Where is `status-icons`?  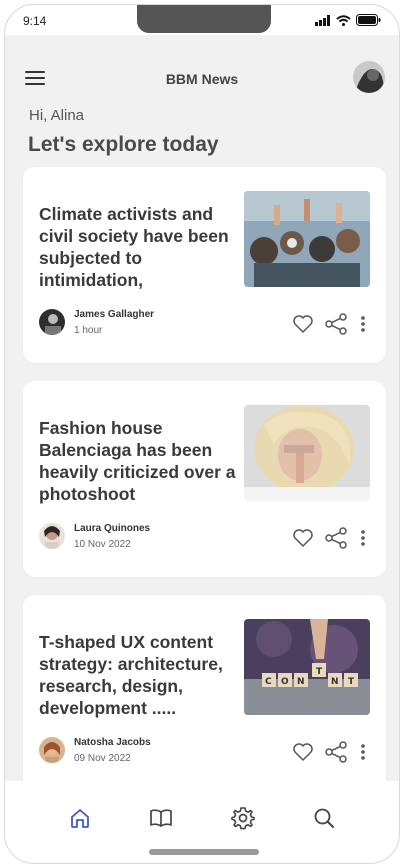
status-icons is located at coordinates (348, 20).